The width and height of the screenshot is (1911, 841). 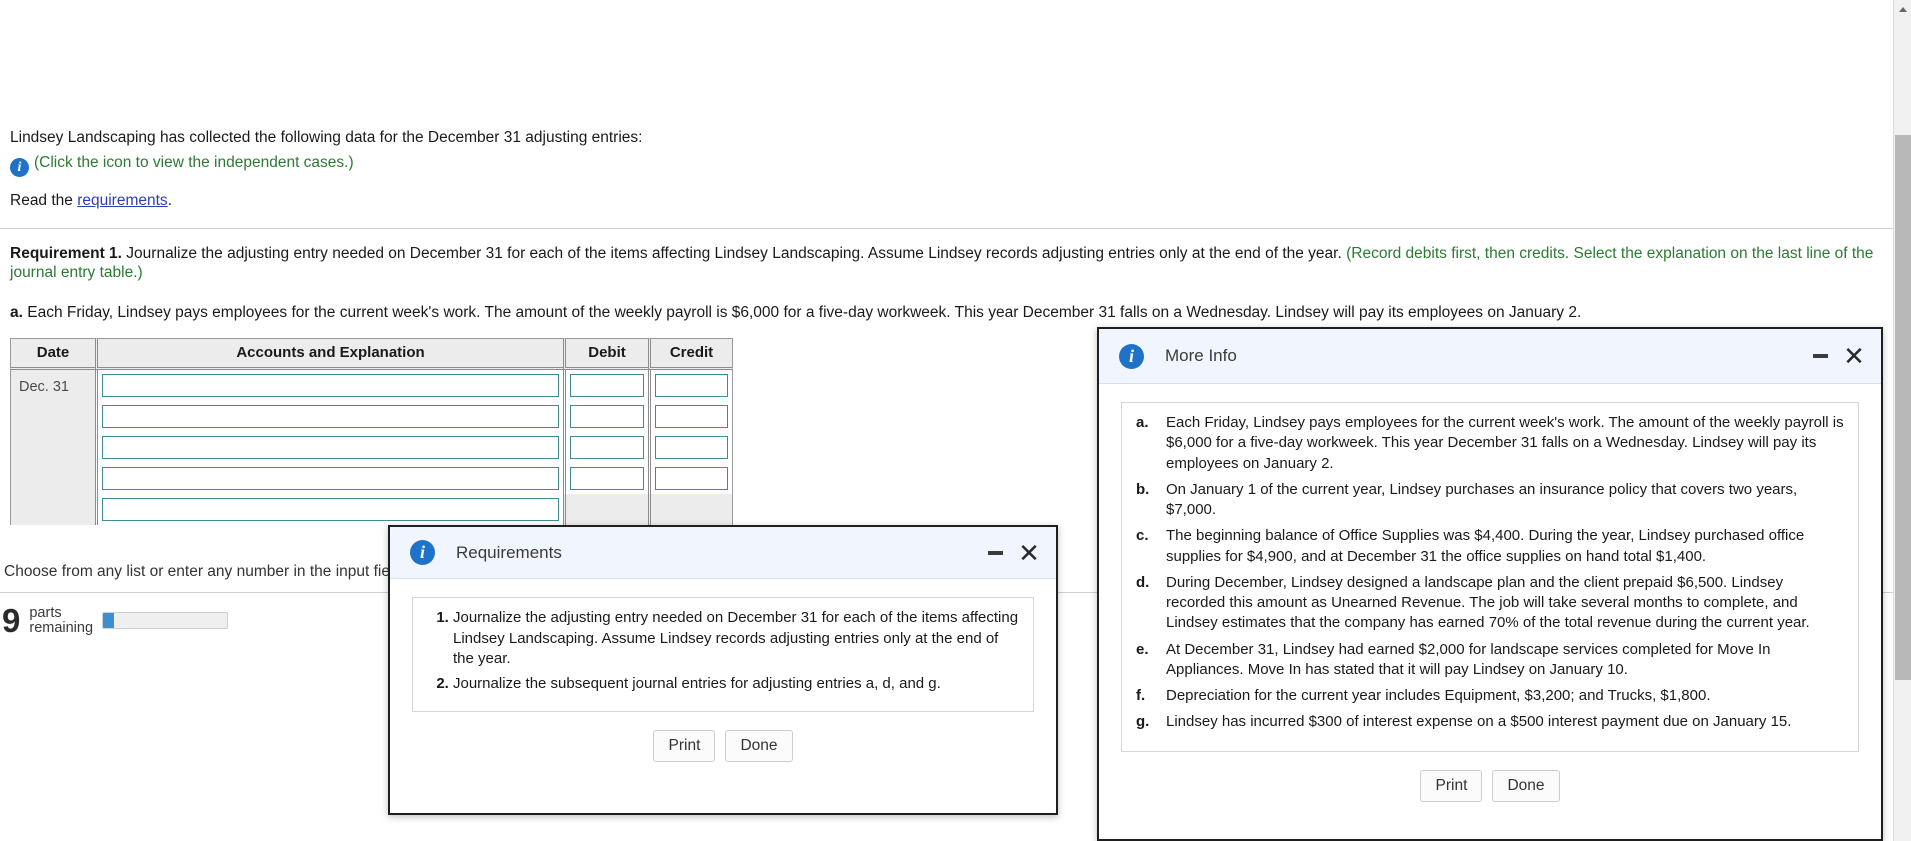 I want to click on col-header-date: Date, so click(x=52, y=354).